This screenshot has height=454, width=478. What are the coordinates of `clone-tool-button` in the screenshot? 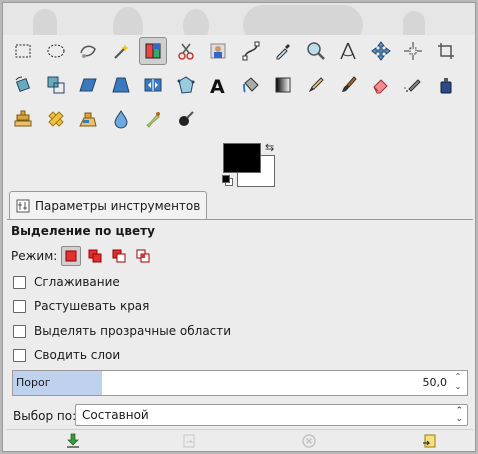 It's located at (23, 119).